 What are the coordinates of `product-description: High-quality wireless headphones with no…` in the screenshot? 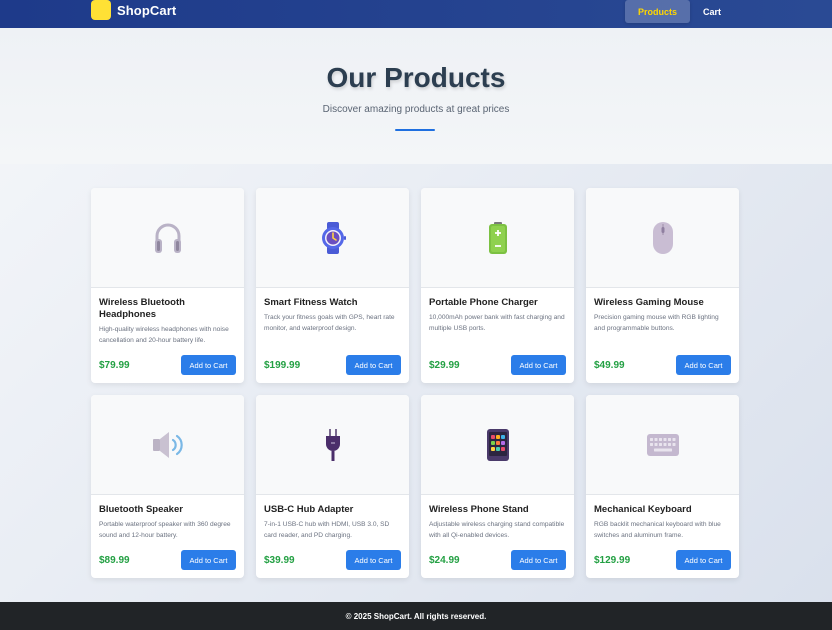 It's located at (164, 335).